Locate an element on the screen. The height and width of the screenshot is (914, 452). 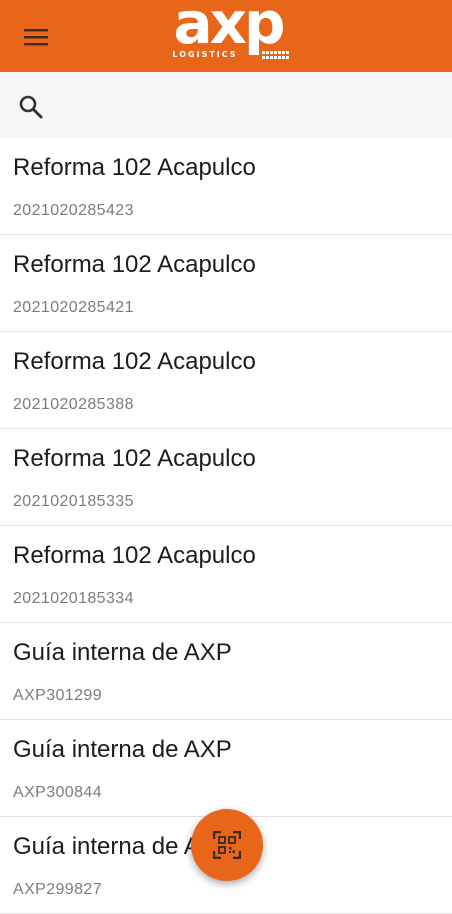
list-item-tracking-number: AXP299827 is located at coordinates (58, 889).